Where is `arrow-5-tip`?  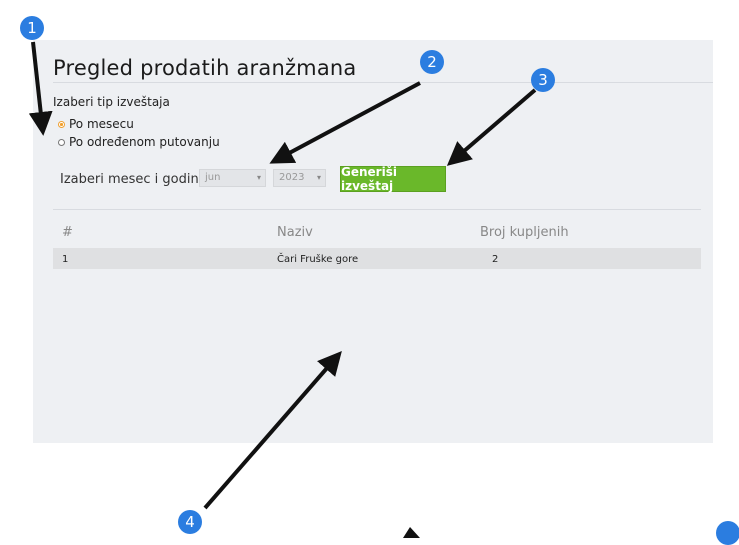
arrow-5-tip is located at coordinates (411, 532).